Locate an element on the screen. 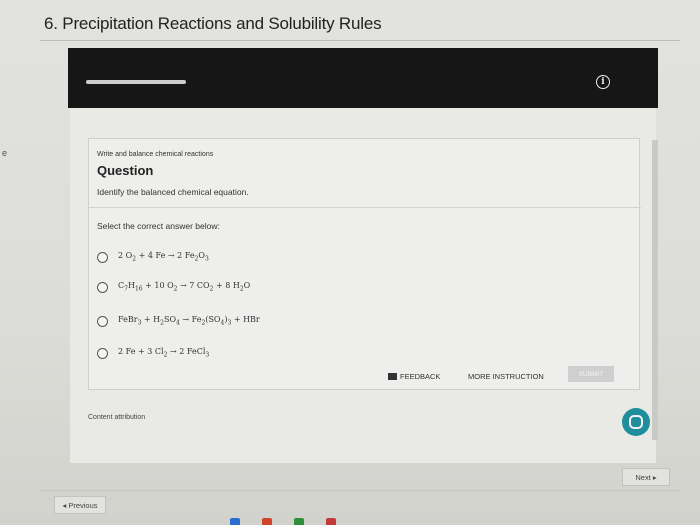  content-attribution-link: Content attribution is located at coordinates (116, 417).